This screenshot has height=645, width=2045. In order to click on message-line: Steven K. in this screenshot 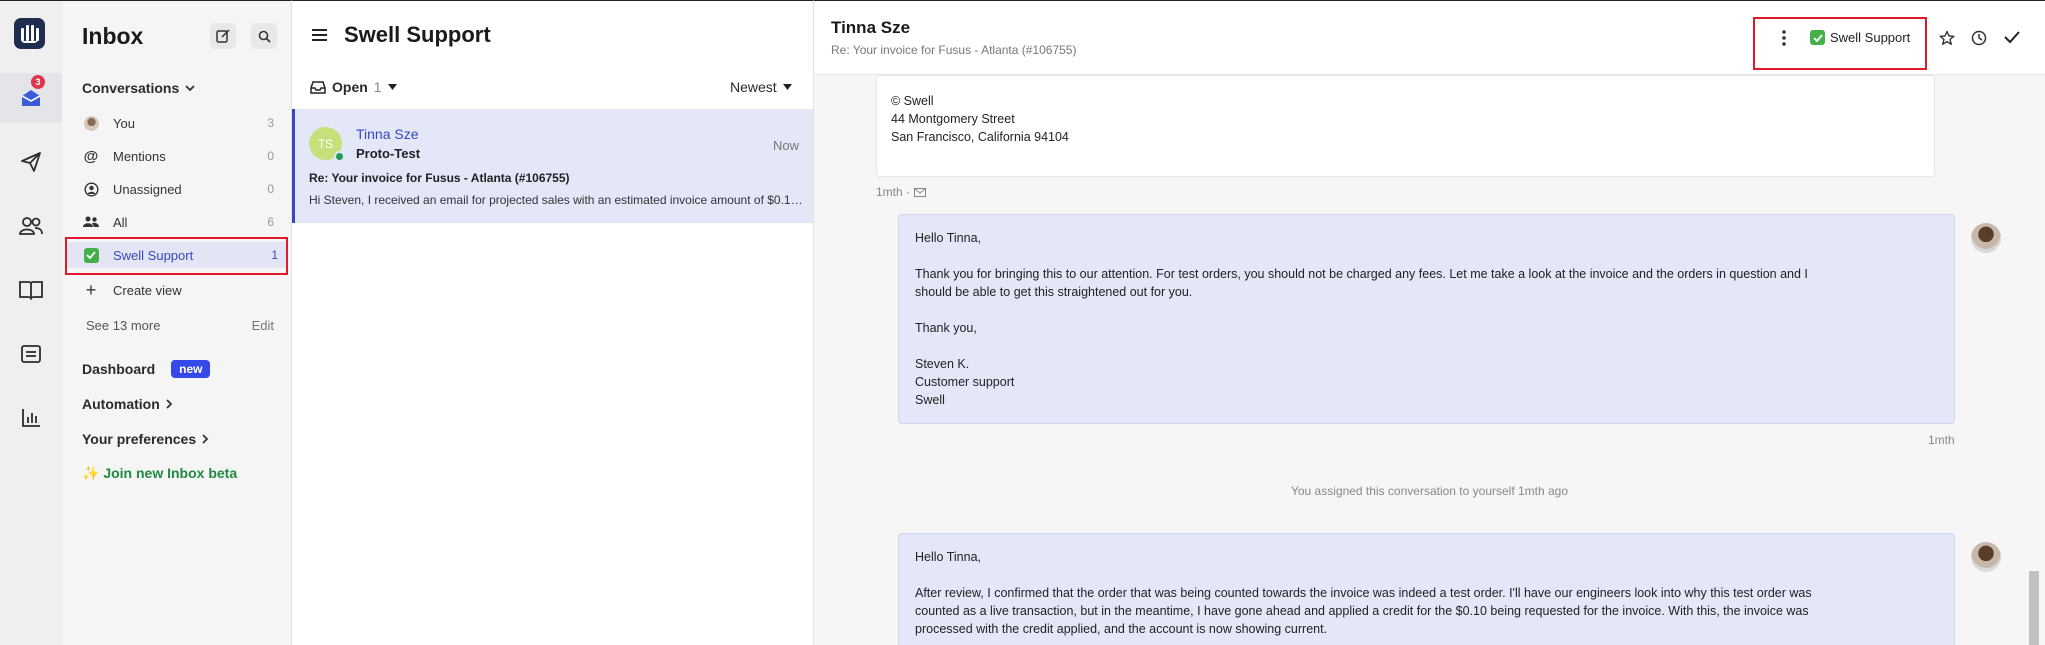, I will do `click(942, 364)`.